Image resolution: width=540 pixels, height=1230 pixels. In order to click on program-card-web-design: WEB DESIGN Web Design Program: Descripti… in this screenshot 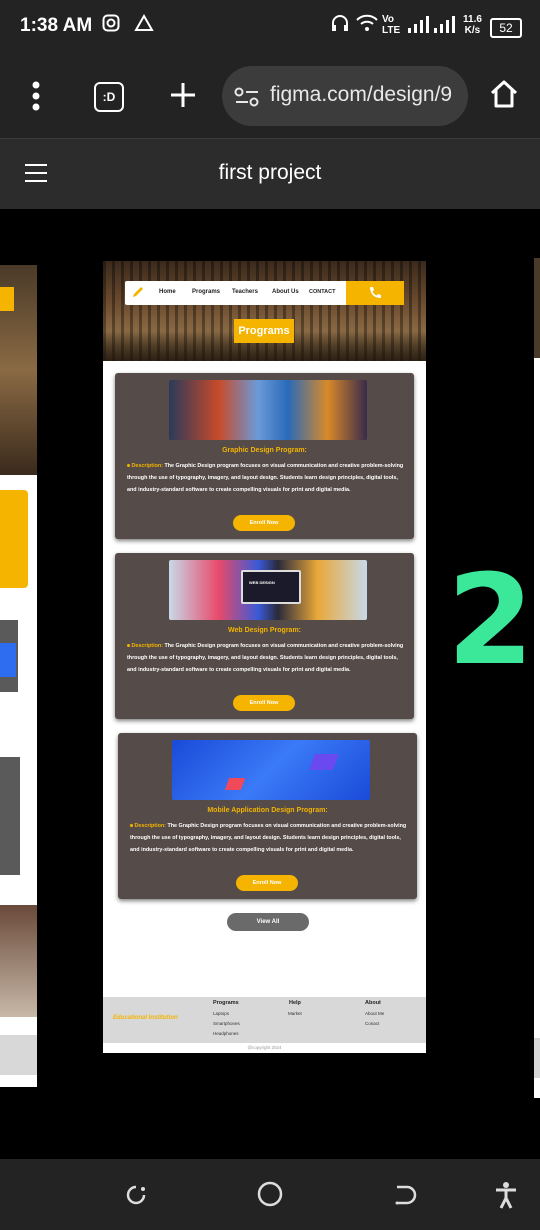, I will do `click(264, 636)`.